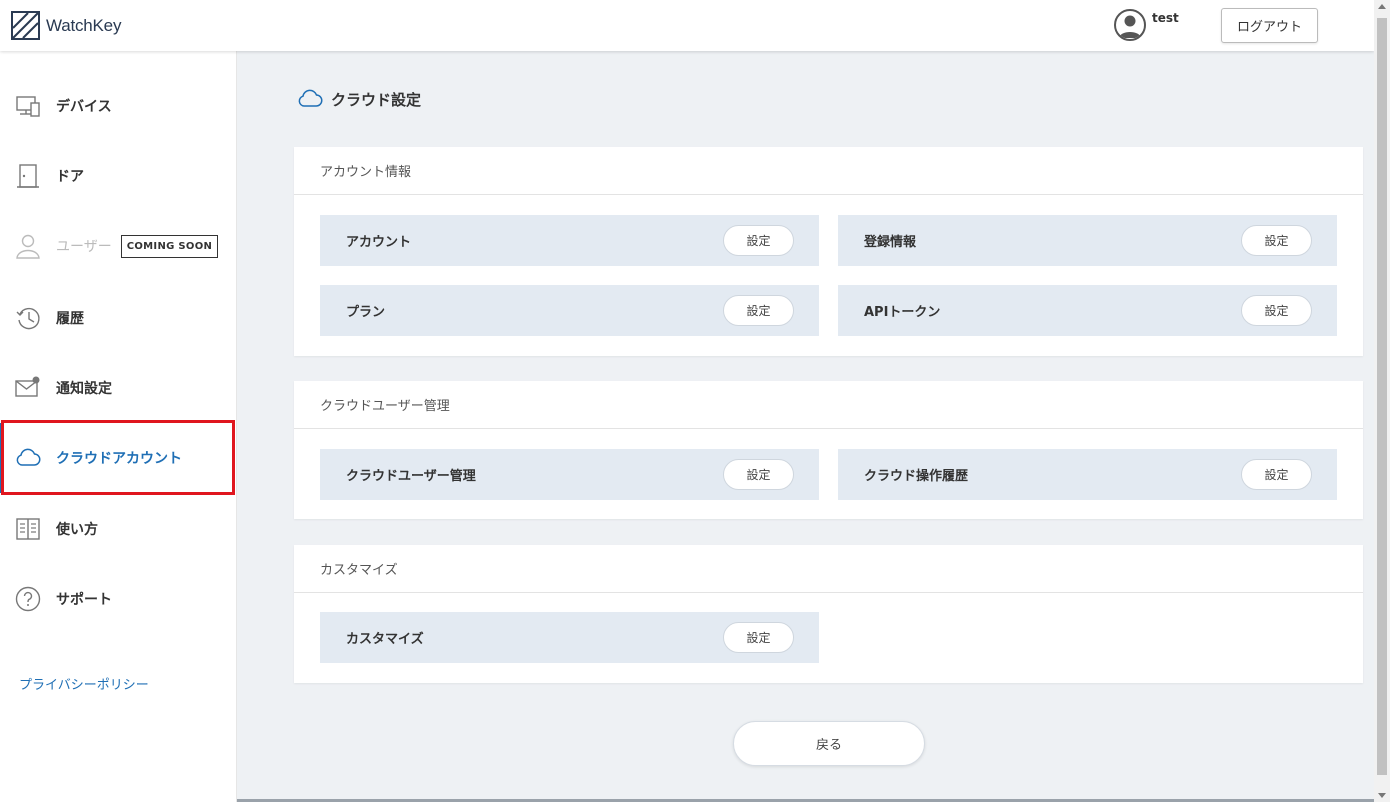 This screenshot has width=1390, height=802. What do you see at coordinates (379, 242) in the screenshot?
I see `setting-label: アカウント` at bounding box center [379, 242].